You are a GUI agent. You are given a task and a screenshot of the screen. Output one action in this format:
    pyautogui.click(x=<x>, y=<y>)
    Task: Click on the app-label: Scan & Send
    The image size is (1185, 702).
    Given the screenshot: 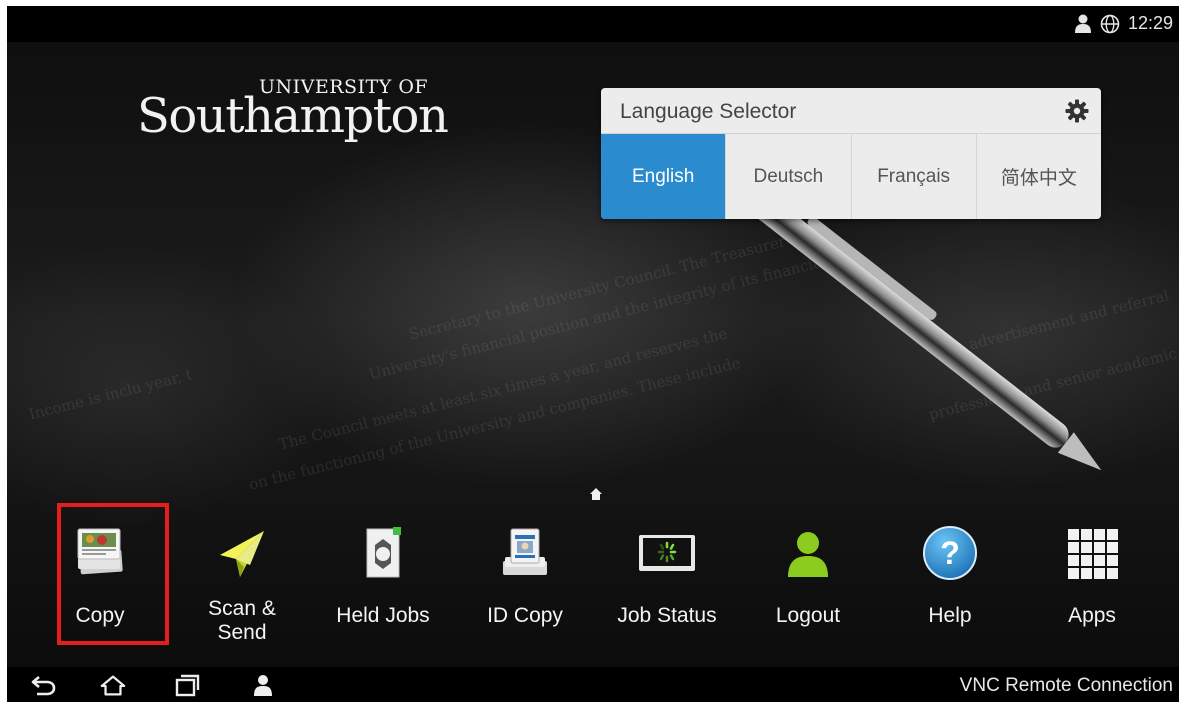 What is the action you would take?
    pyautogui.click(x=242, y=621)
    